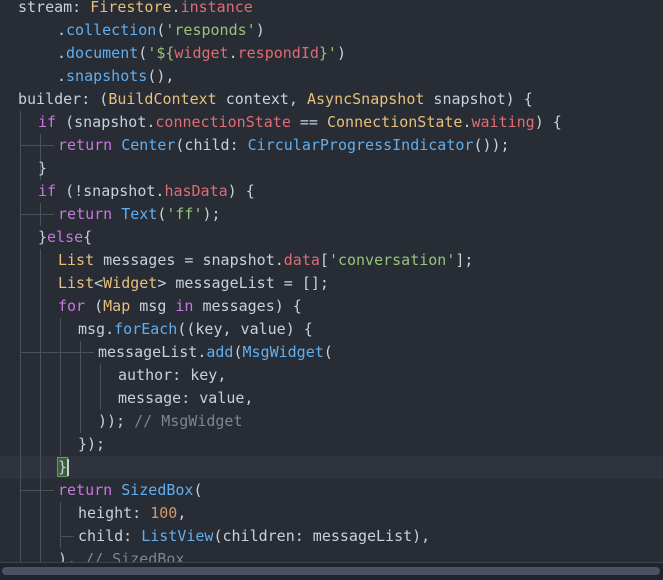  I want to click on code-token-plain: (snapshot., so click(106, 122).